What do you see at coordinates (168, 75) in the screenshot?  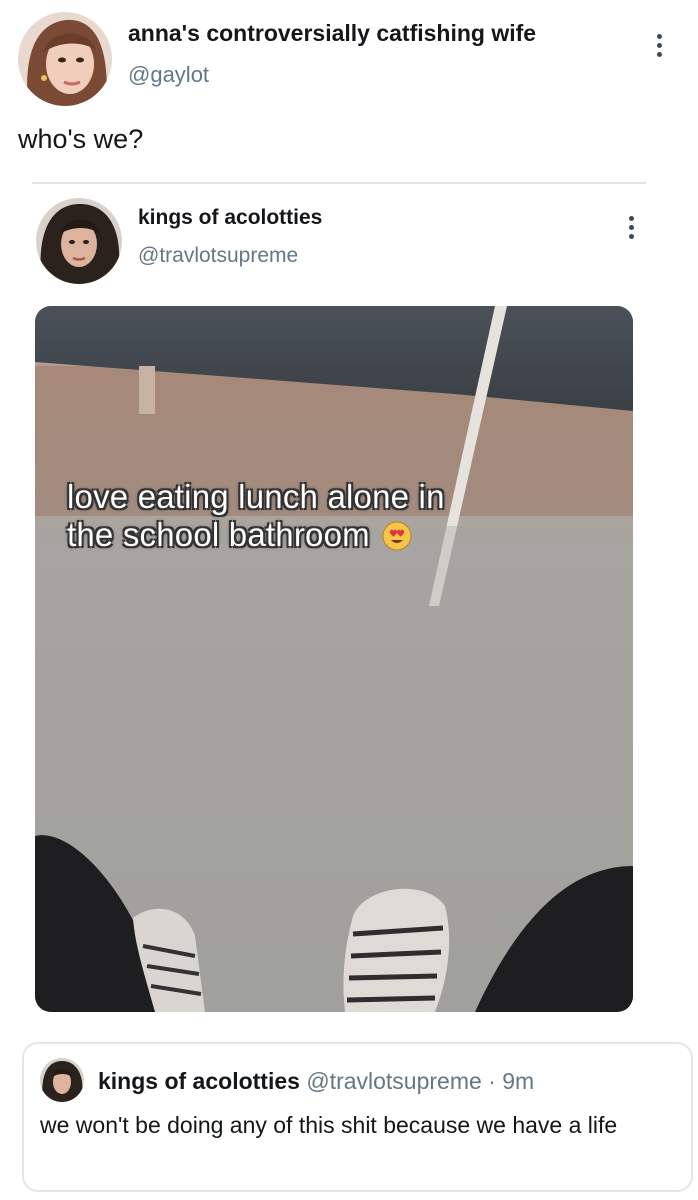 I see `author-handle: @gaylot` at bounding box center [168, 75].